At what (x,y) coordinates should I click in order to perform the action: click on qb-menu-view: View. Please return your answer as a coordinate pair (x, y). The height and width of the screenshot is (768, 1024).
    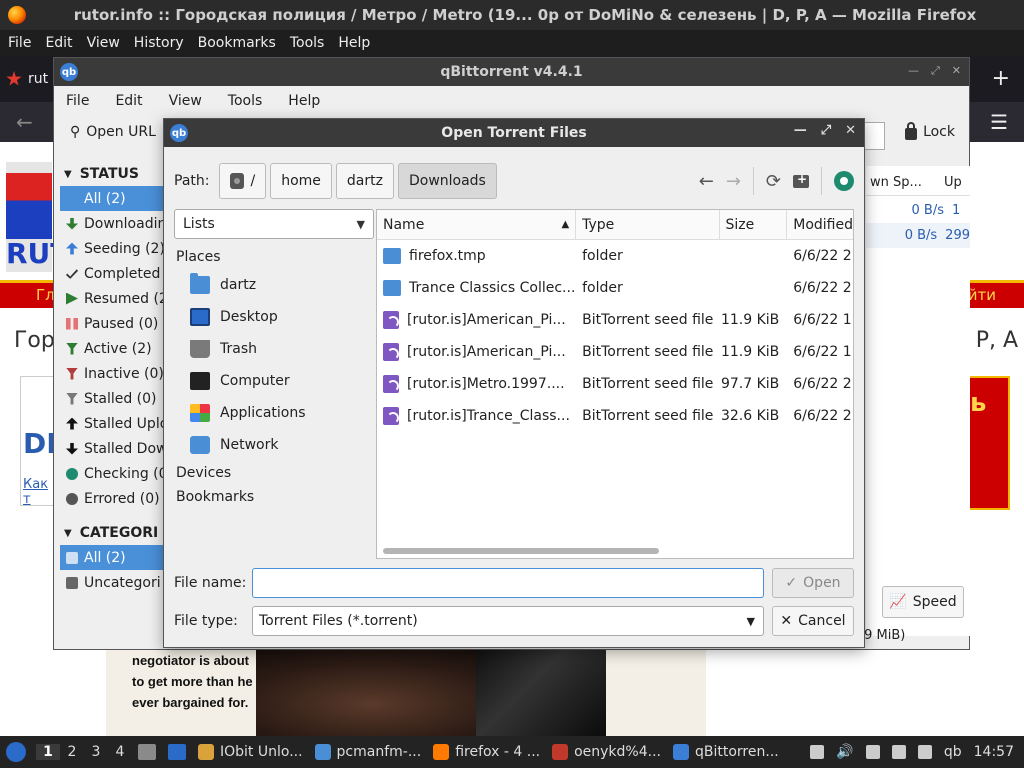
    Looking at the image, I should click on (185, 101).